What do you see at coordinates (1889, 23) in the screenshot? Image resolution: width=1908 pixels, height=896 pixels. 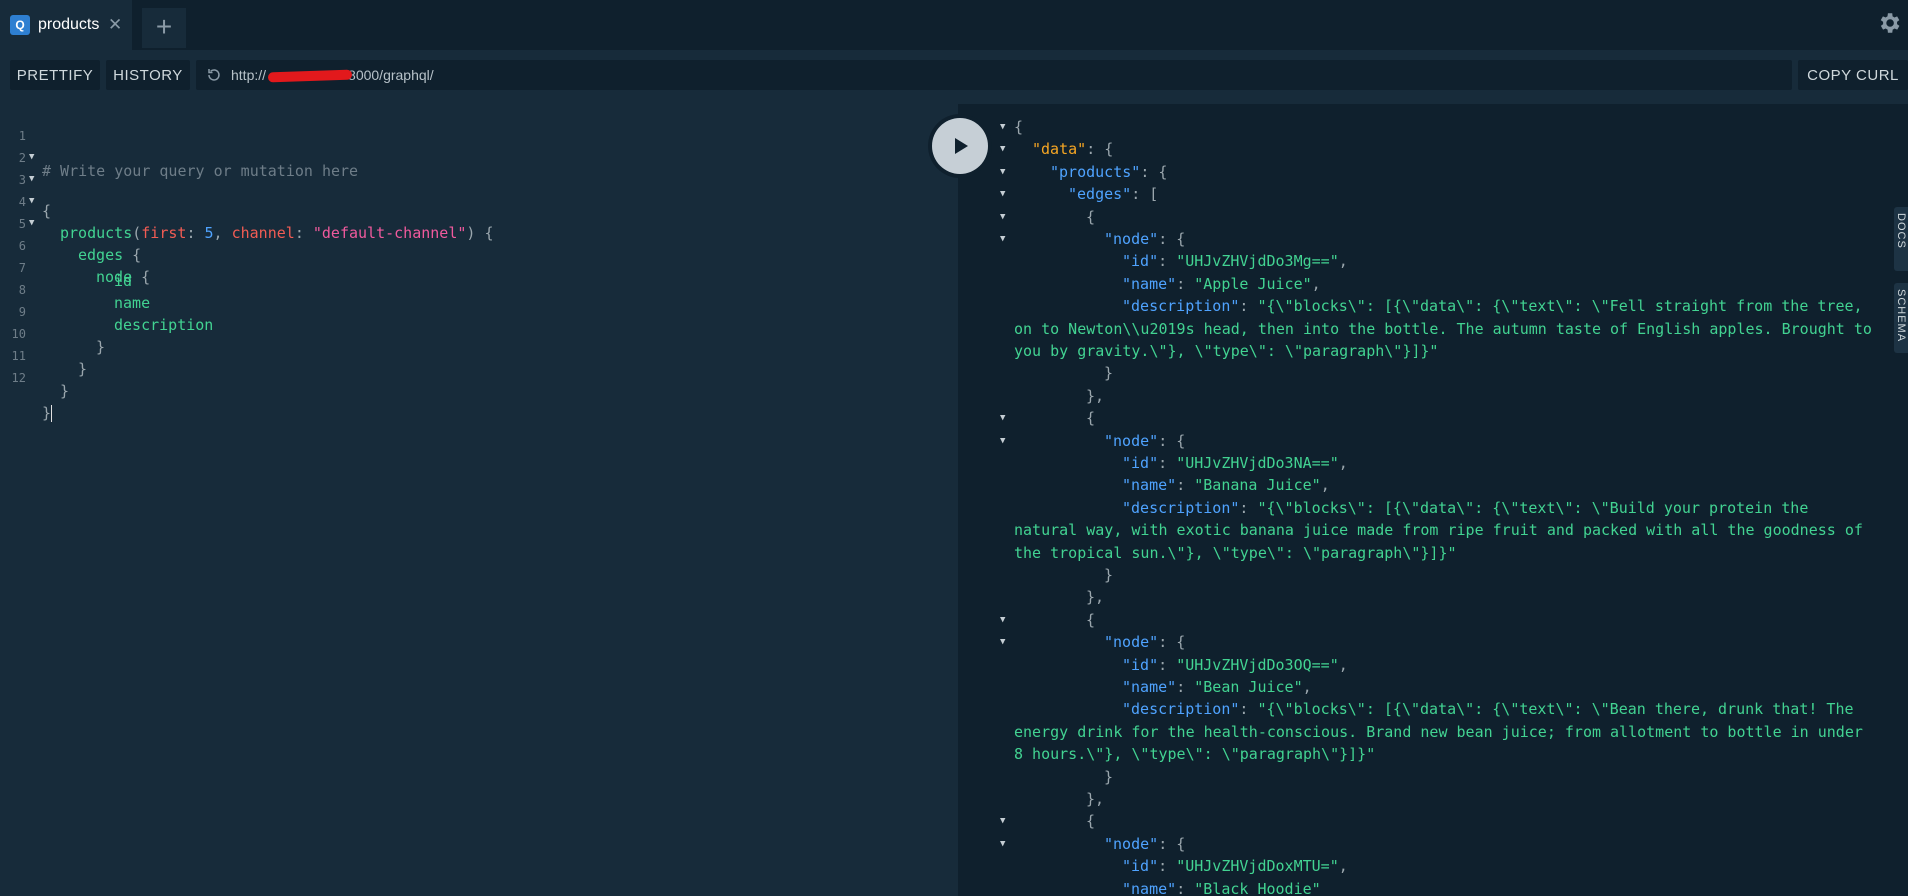 I see `gear-icon` at bounding box center [1889, 23].